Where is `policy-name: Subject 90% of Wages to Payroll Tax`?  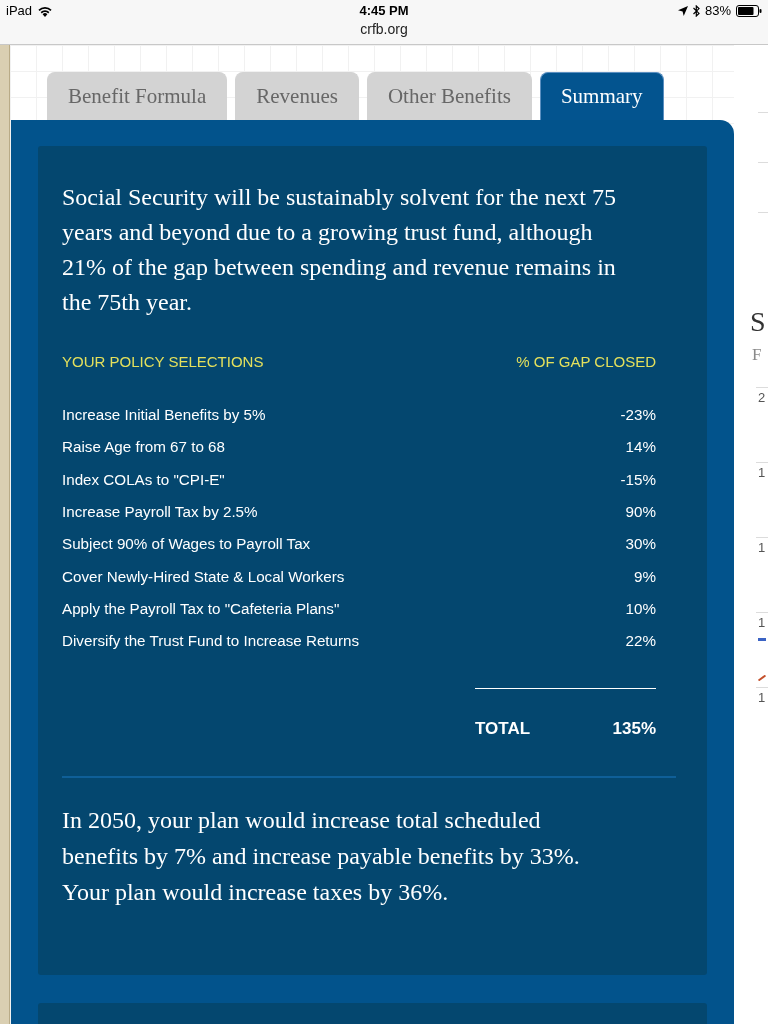 policy-name: Subject 90% of Wages to Payroll Tax is located at coordinates (186, 544).